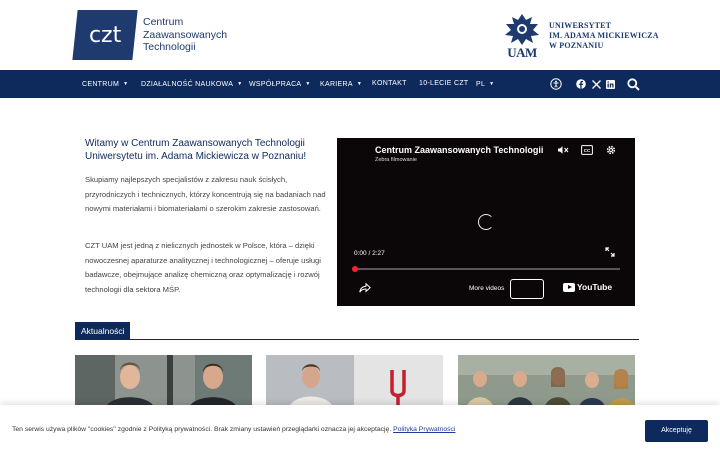 The width and height of the screenshot is (720, 450). Describe the element at coordinates (610, 252) in the screenshot. I see `fullscreen-icon` at that location.